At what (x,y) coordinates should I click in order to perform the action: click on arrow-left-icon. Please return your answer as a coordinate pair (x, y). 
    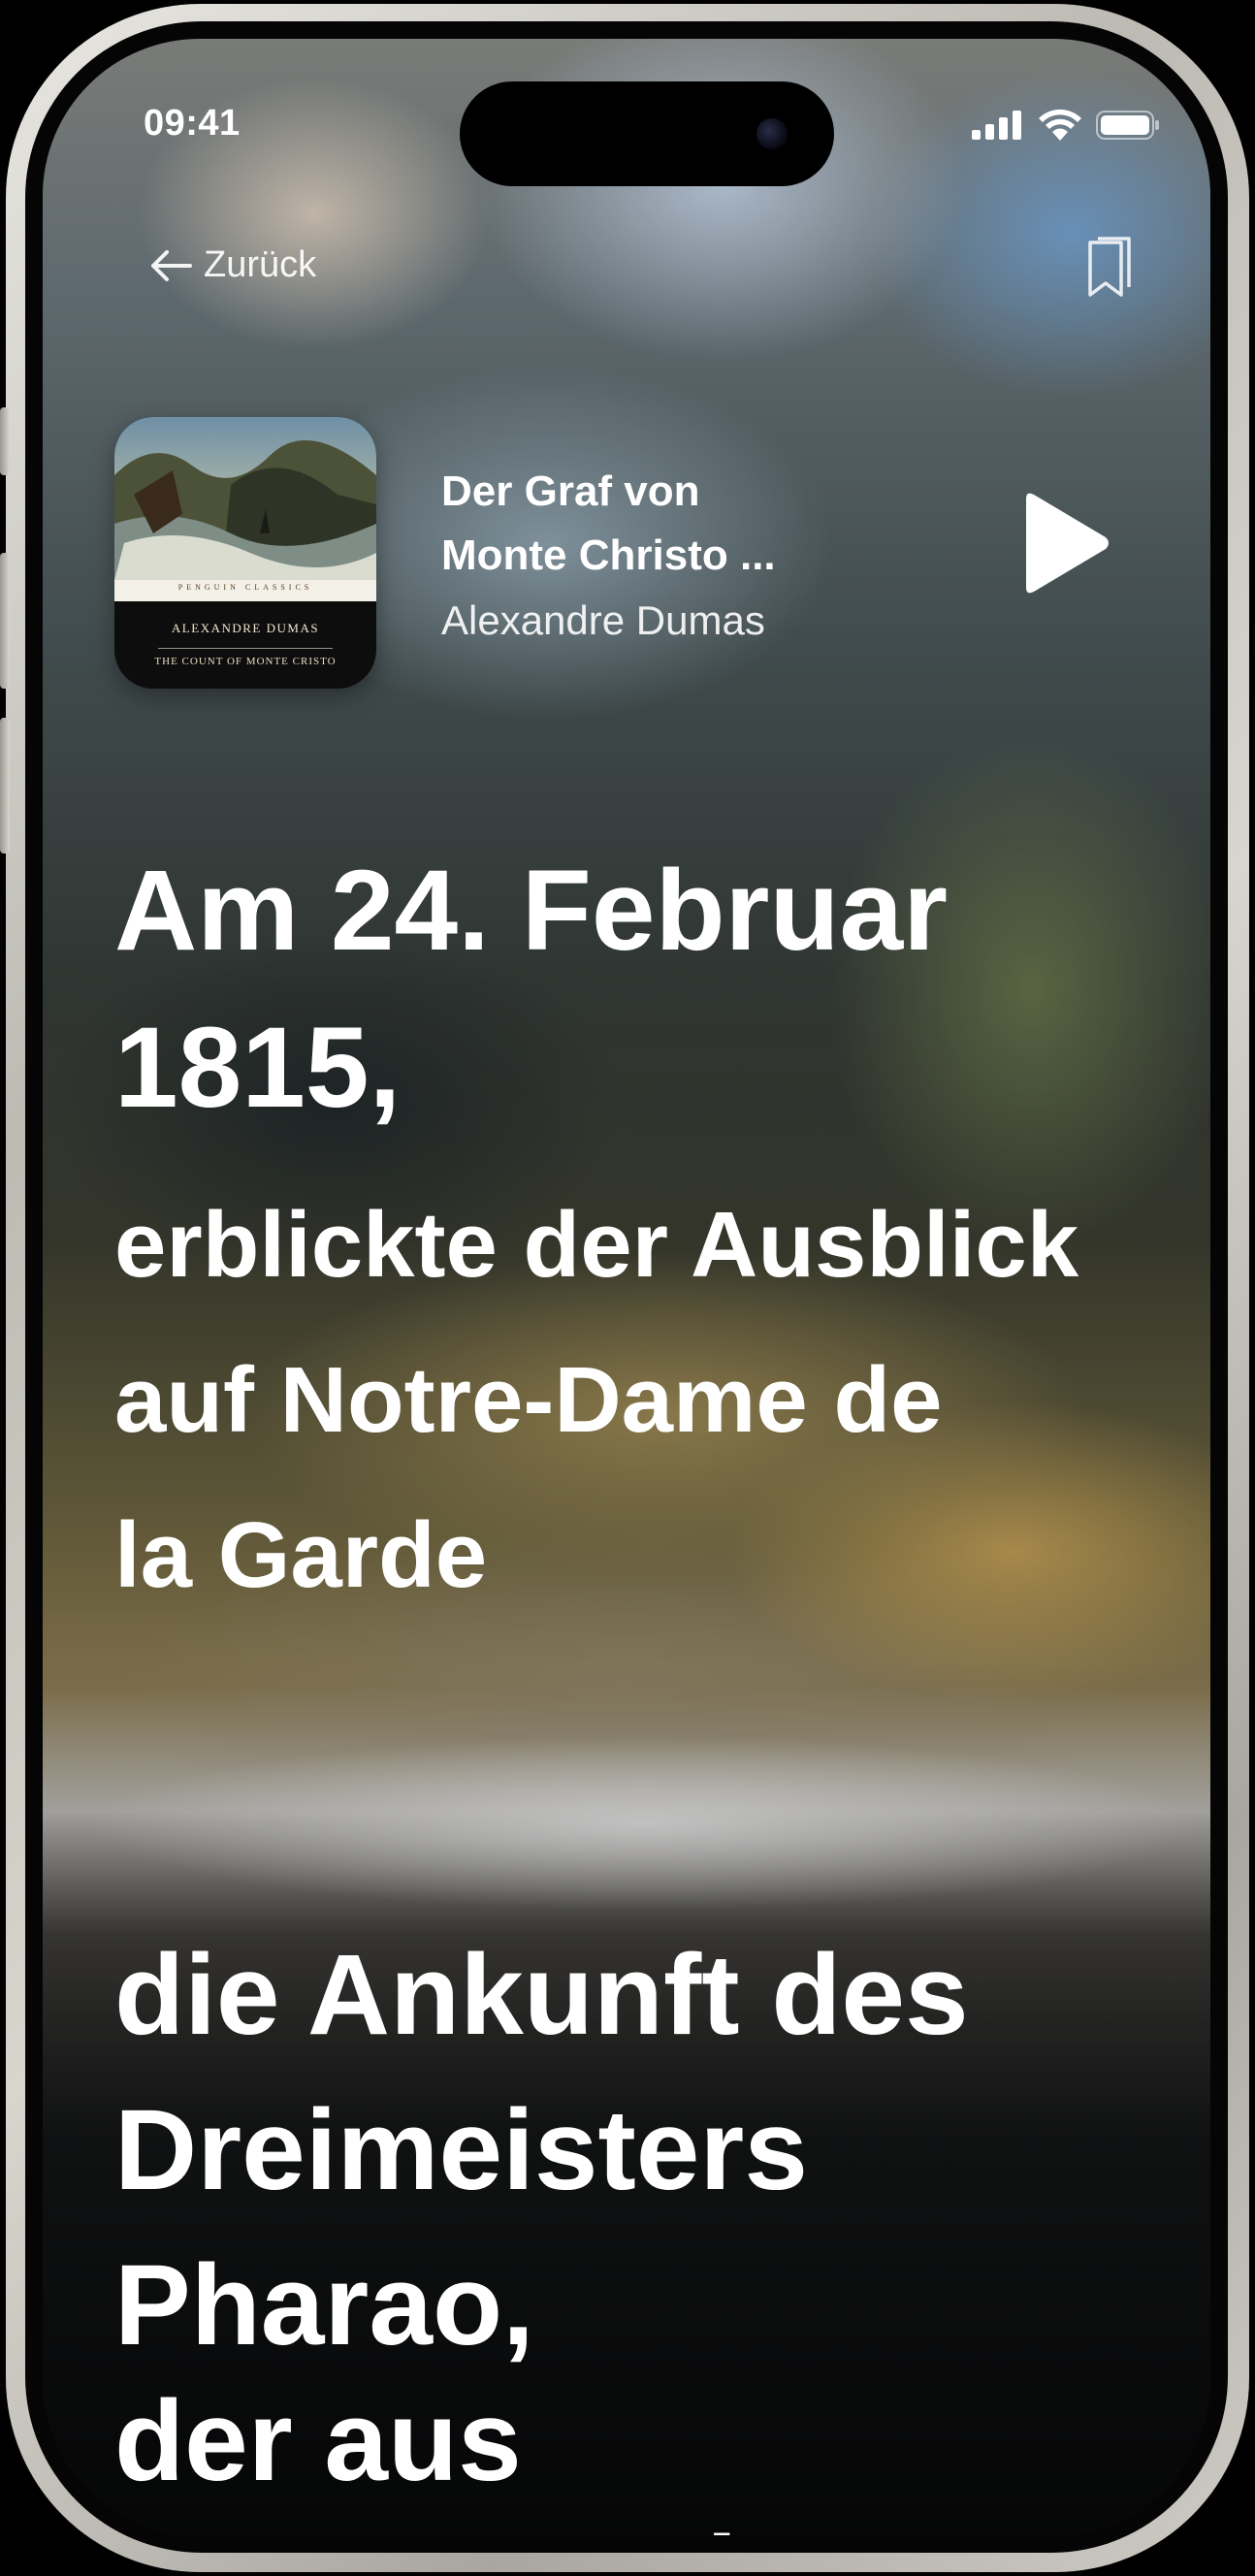
    Looking at the image, I should click on (172, 265).